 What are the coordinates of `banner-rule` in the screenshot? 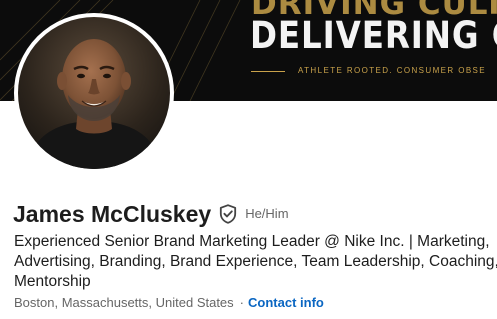 It's located at (268, 71).